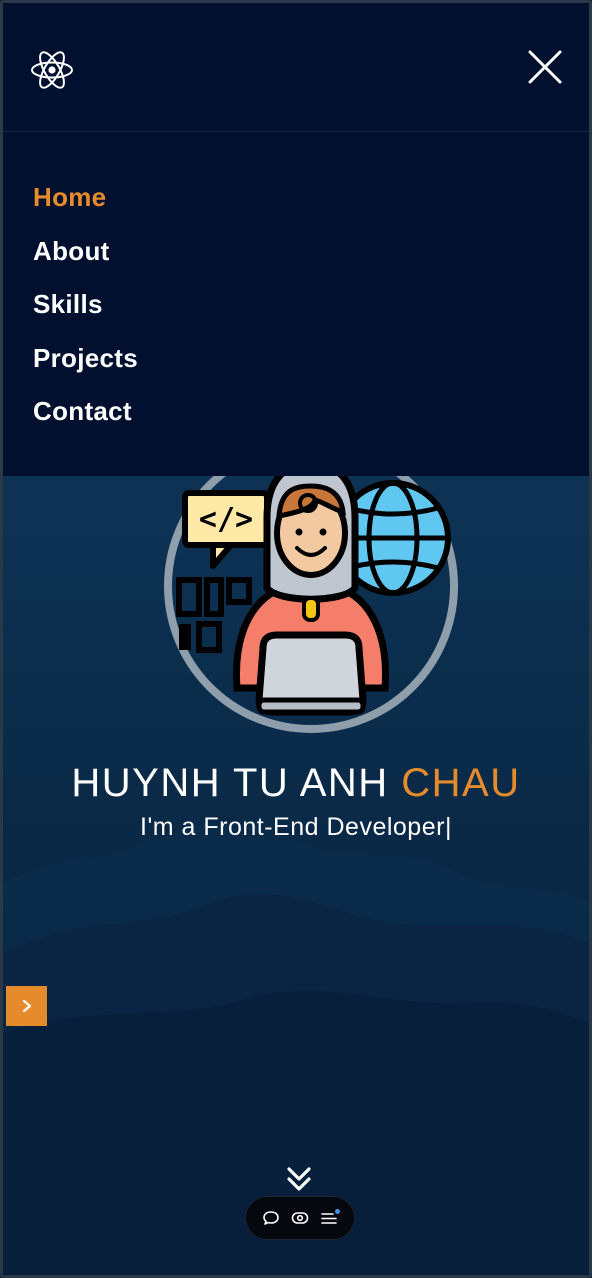 This screenshot has height=1278, width=592. What do you see at coordinates (85, 202) in the screenshot?
I see `nav-item-home: Home` at bounding box center [85, 202].